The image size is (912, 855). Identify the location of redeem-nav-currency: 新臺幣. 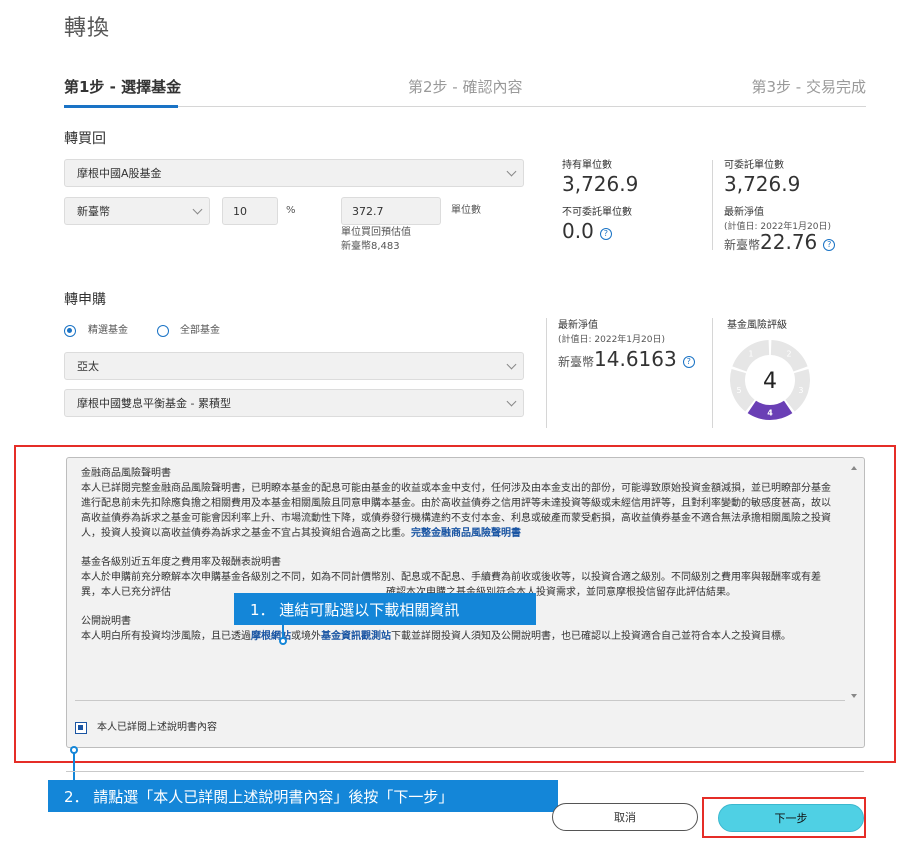
(742, 245).